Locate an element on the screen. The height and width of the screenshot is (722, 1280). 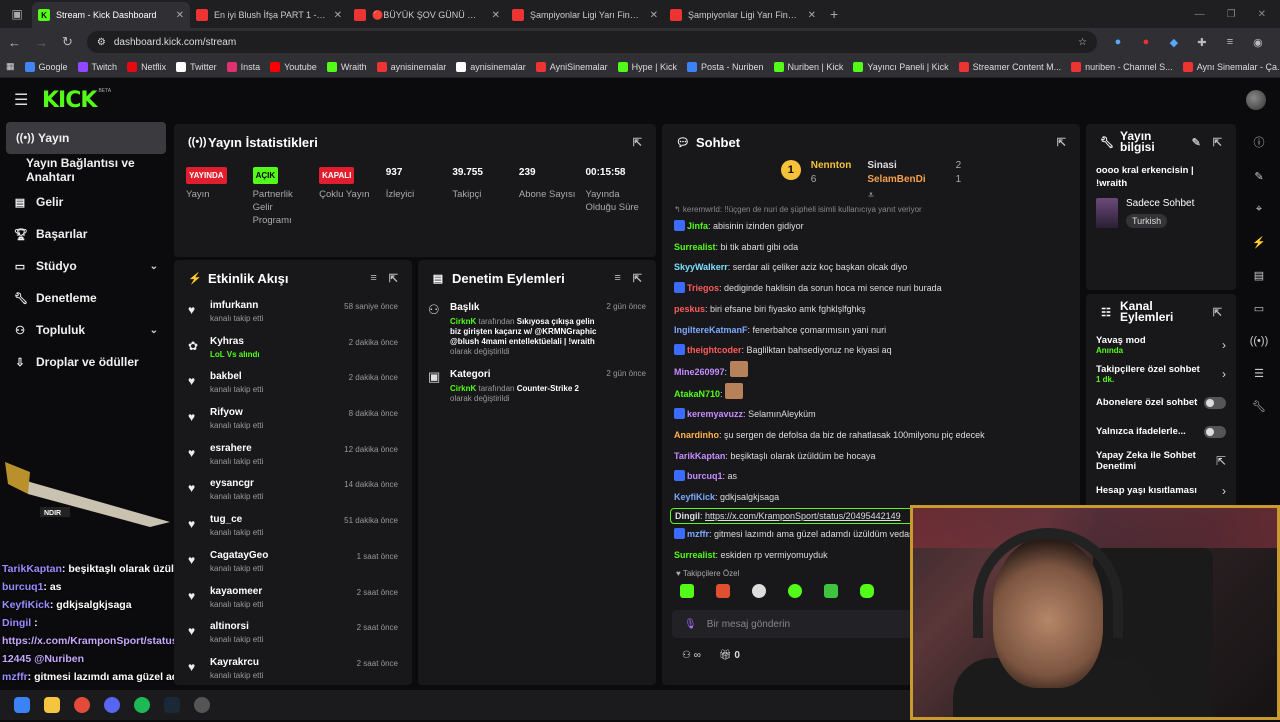
wrench-icon: 🔧︎ is located at coordinates (1259, 406).